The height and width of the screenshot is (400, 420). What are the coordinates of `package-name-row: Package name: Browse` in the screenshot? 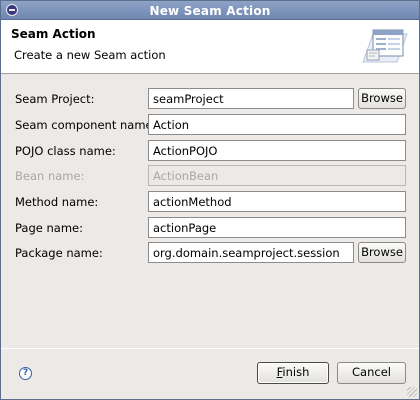 It's located at (210, 253).